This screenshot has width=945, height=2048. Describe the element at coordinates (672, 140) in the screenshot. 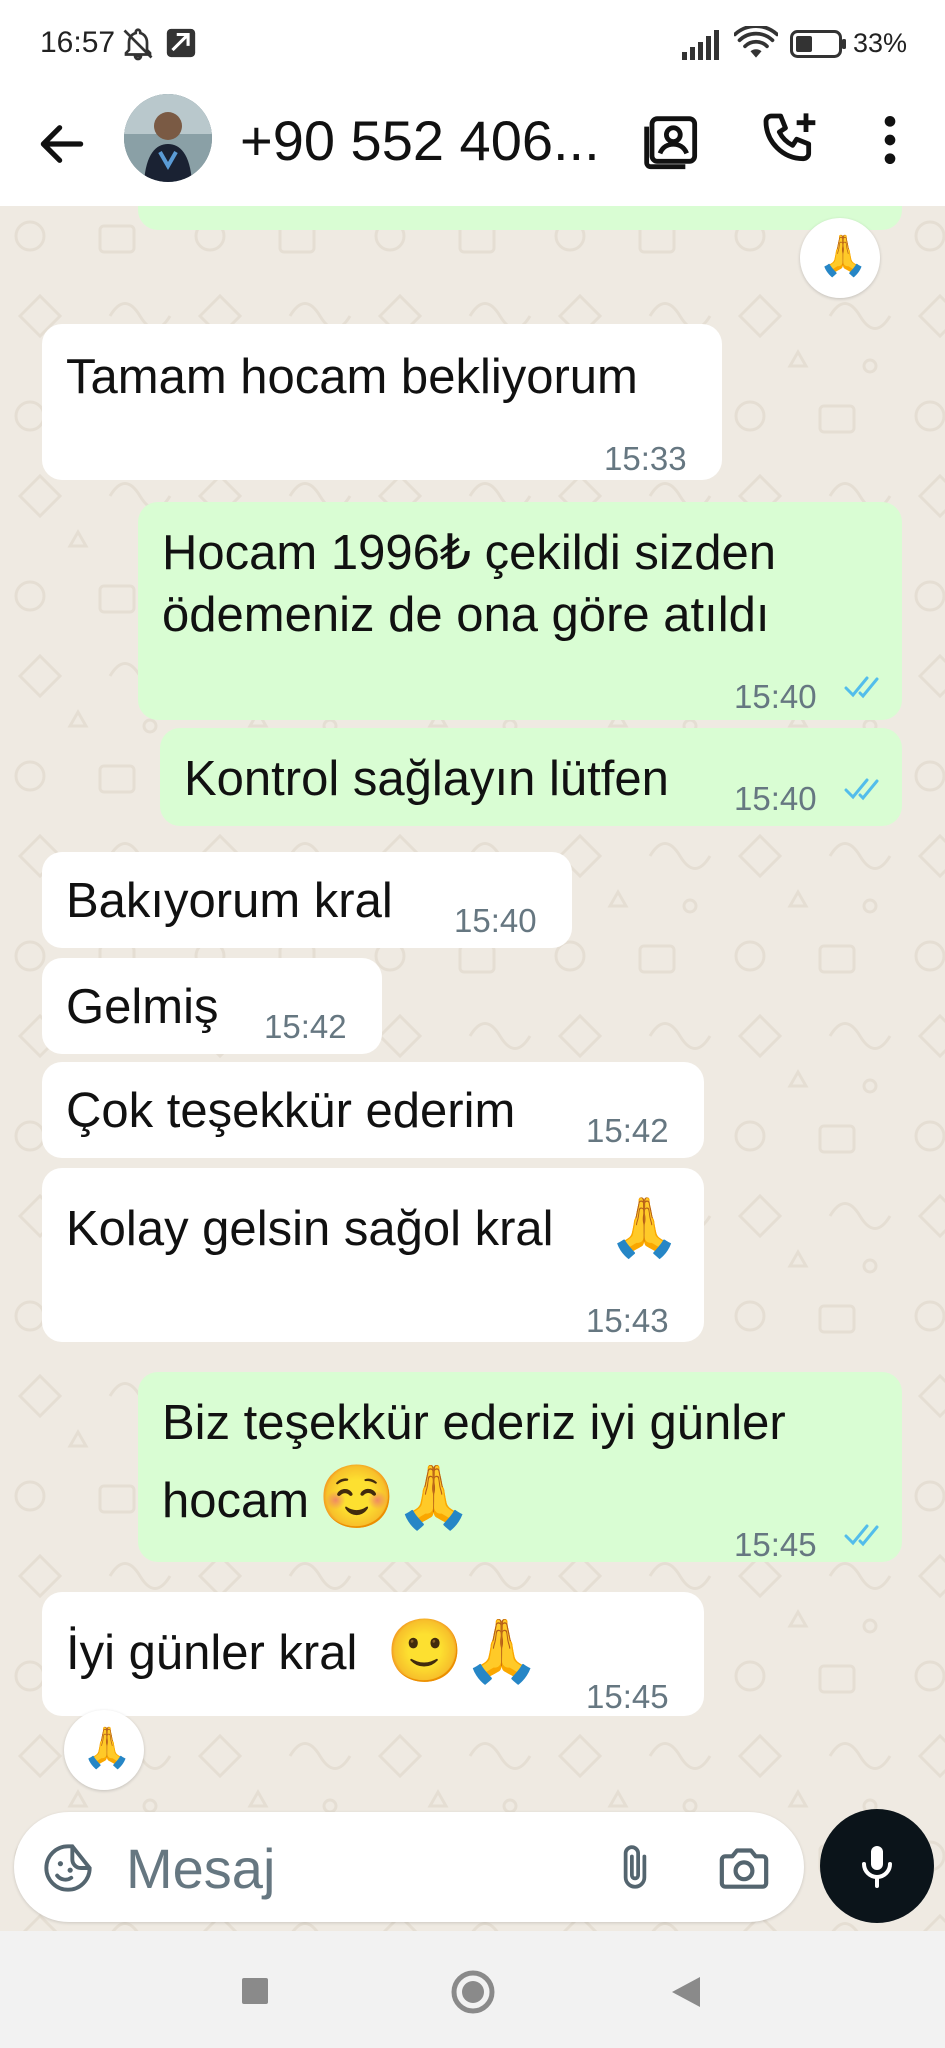

I see `contact-card-icon` at that location.